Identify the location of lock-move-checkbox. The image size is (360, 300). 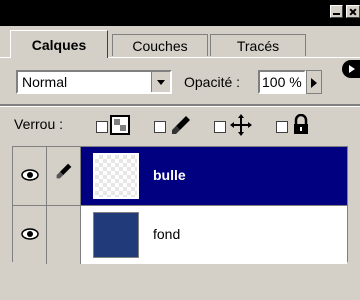
(220, 127).